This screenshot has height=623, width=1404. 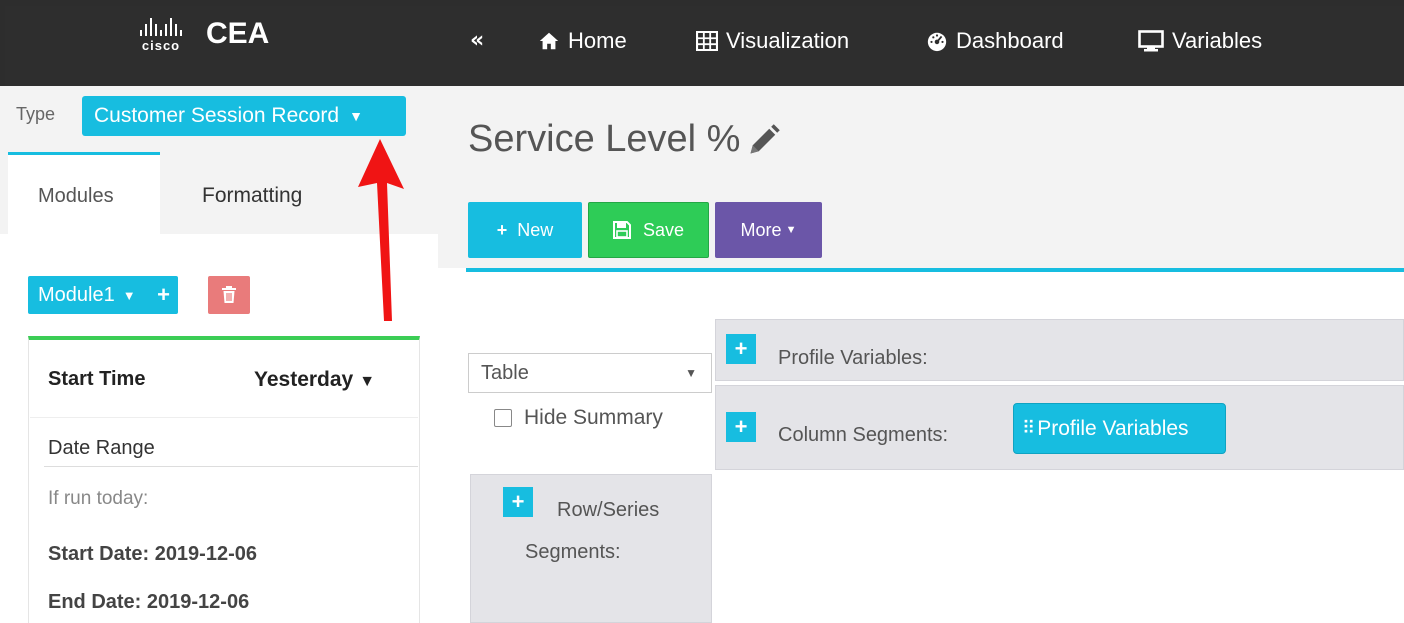 What do you see at coordinates (238, 33) in the screenshot?
I see `app-name: CEA` at bounding box center [238, 33].